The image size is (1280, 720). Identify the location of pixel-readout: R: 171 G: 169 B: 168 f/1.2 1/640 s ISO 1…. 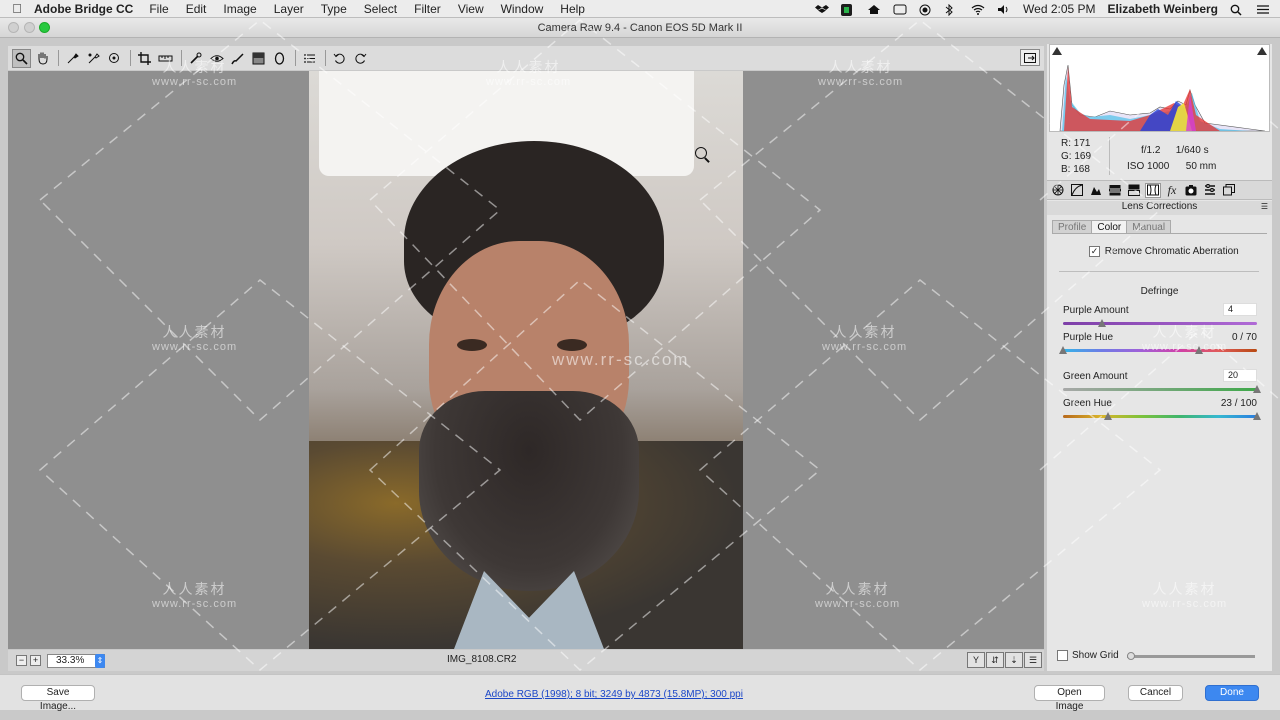
(1159, 156).